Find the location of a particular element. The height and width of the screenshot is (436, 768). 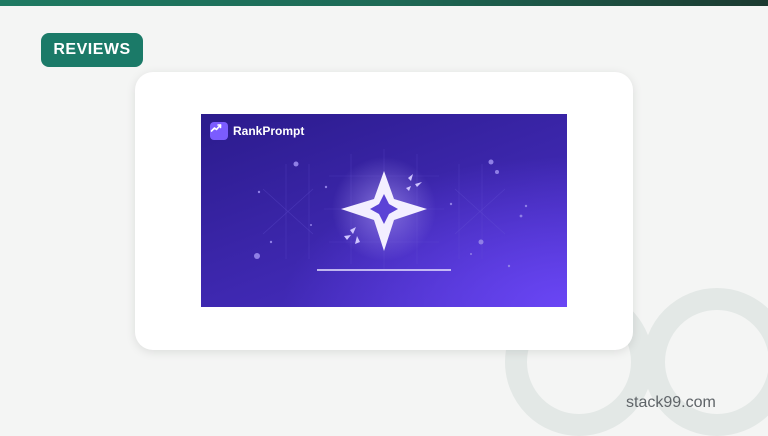

top-accent-bar is located at coordinates (384, 3).